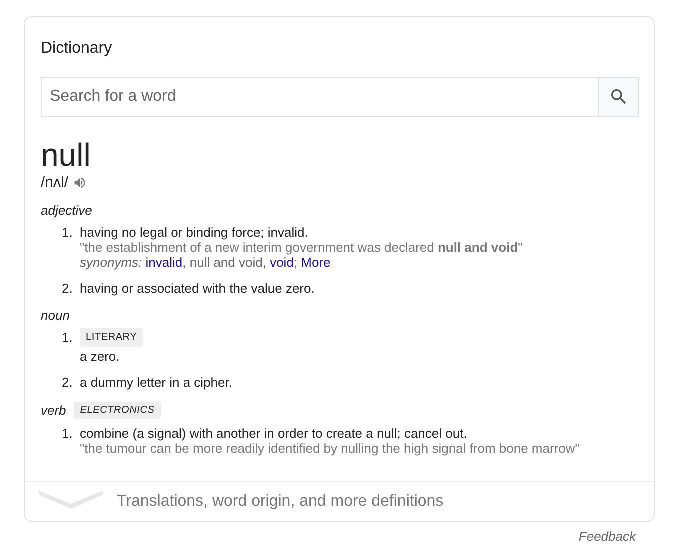 The width and height of the screenshot is (679, 558). I want to click on pronunciation: /nʌl/, so click(55, 182).